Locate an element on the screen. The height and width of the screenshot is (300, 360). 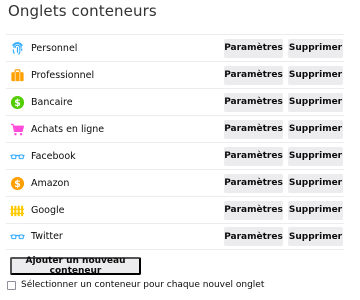
container-row-twitter: Twitter Paramètres Supprimer is located at coordinates (175, 236).